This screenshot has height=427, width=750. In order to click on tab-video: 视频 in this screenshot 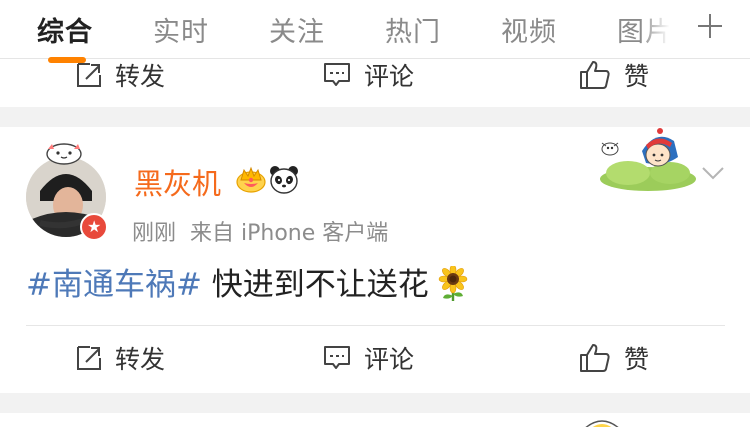, I will do `click(529, 30)`.